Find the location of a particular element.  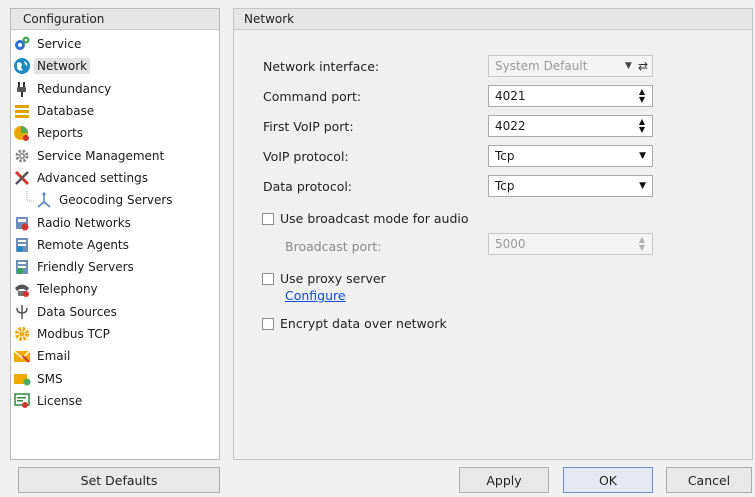

first-voip-port-value: 4022 is located at coordinates (510, 126).